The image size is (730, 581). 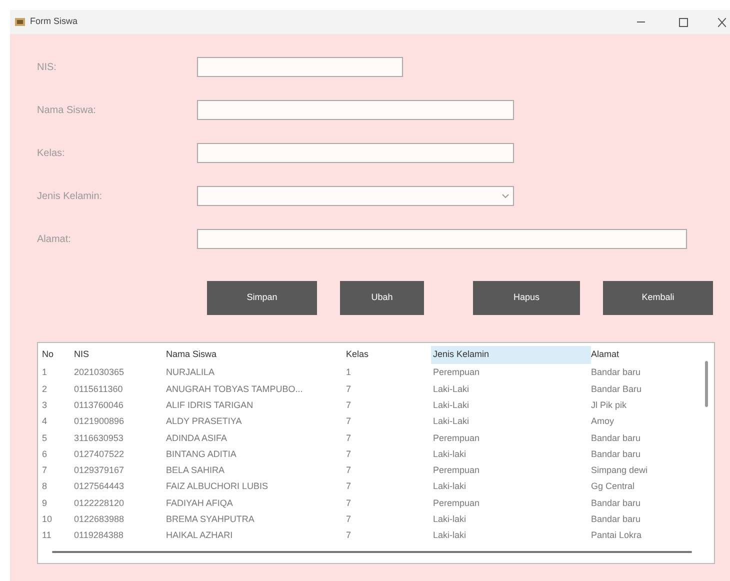 What do you see at coordinates (56, 355) in the screenshot?
I see `column-header: No` at bounding box center [56, 355].